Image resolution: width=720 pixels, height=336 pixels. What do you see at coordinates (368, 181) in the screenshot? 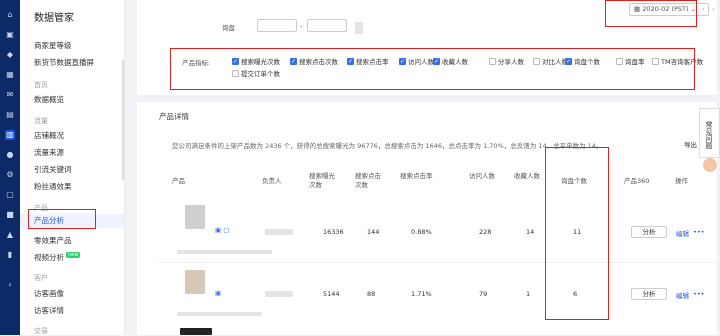
I see `col-clicks: 搜索点击次数` at bounding box center [368, 181].